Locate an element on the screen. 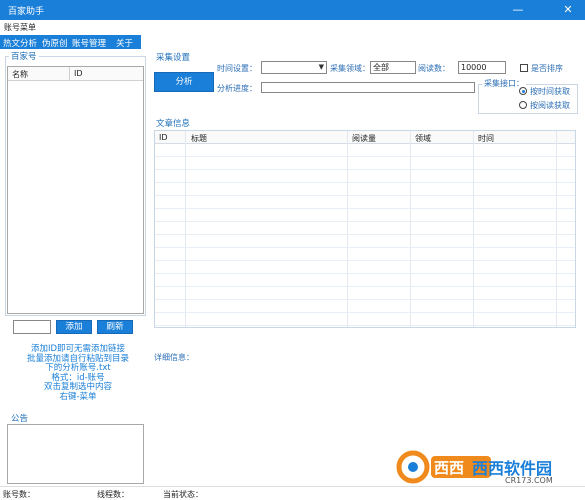 The height and width of the screenshot is (500, 585). tab-account-manage: 账号管理 is located at coordinates (89, 43).